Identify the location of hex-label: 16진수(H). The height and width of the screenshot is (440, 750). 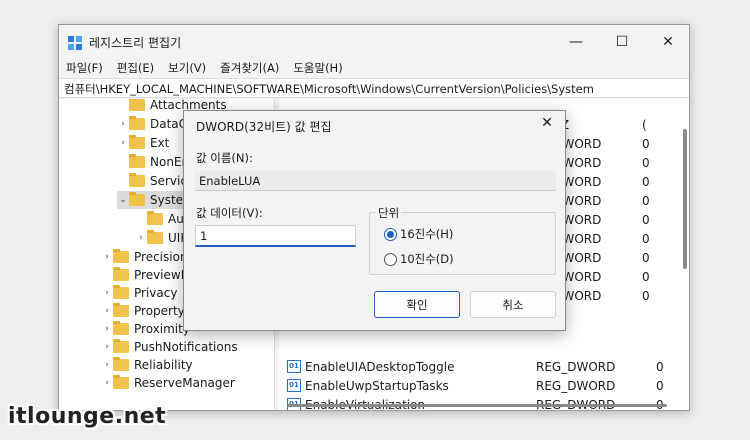
(427, 234).